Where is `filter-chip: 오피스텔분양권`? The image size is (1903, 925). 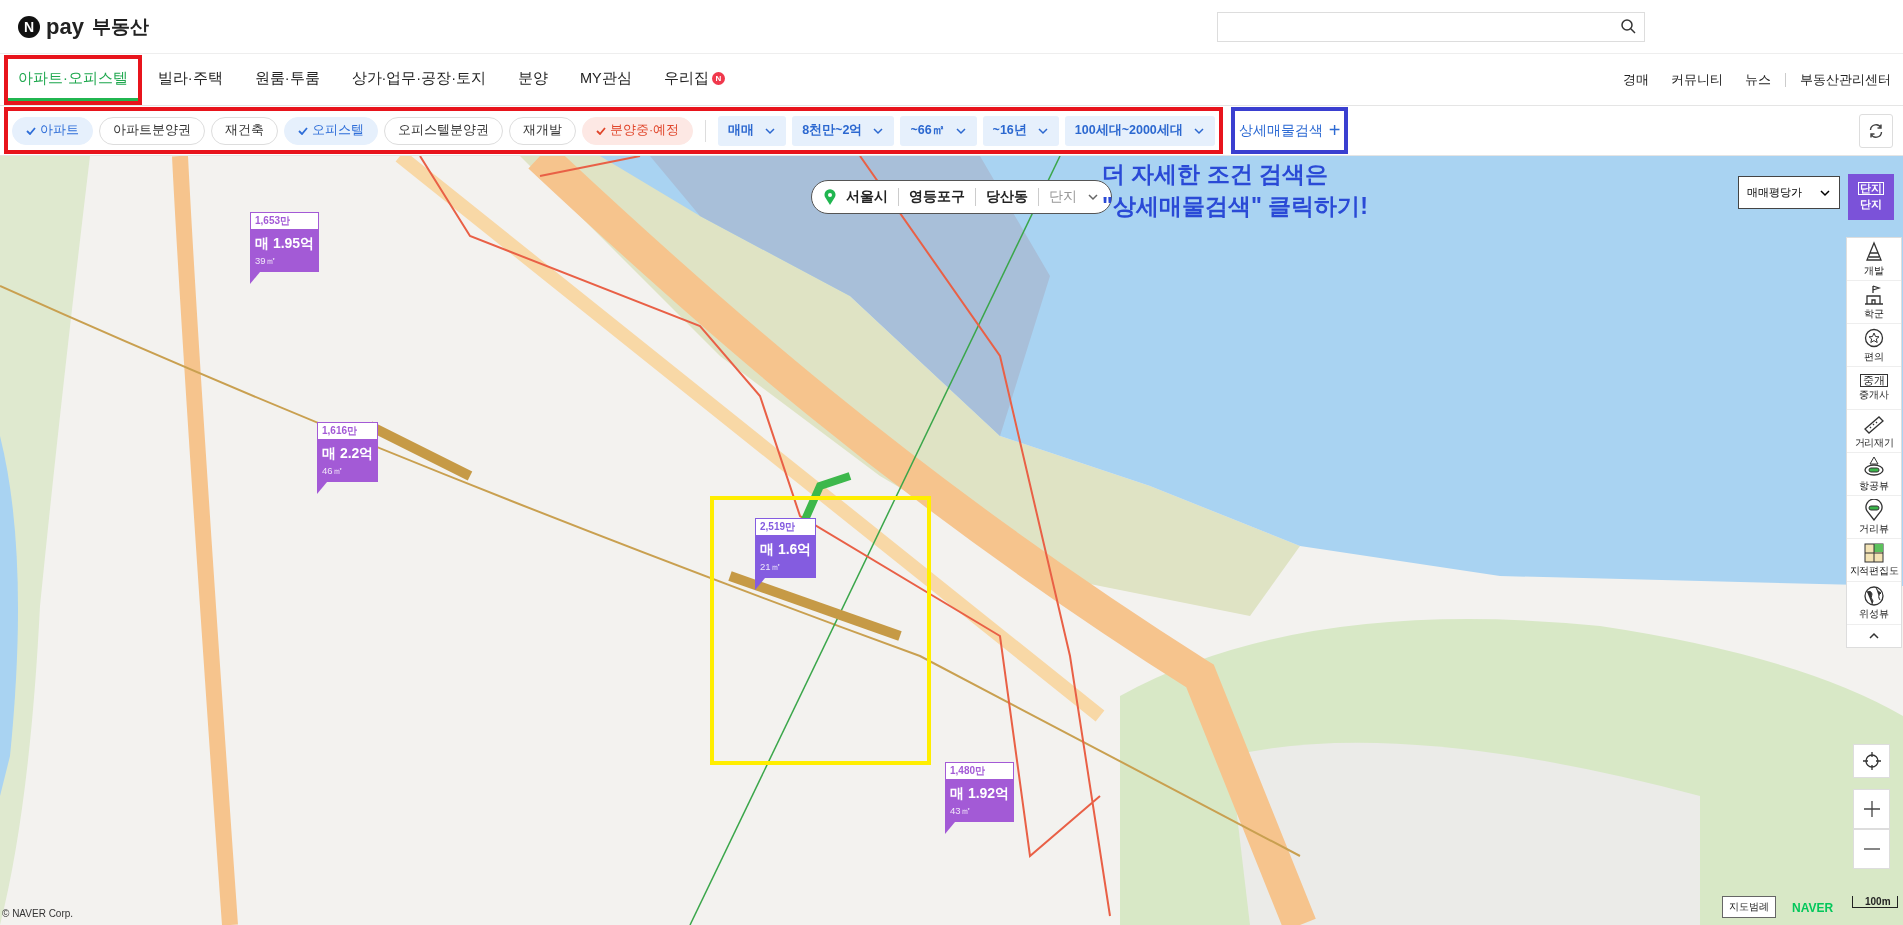
filter-chip: 오피스텔분양권 is located at coordinates (443, 130).